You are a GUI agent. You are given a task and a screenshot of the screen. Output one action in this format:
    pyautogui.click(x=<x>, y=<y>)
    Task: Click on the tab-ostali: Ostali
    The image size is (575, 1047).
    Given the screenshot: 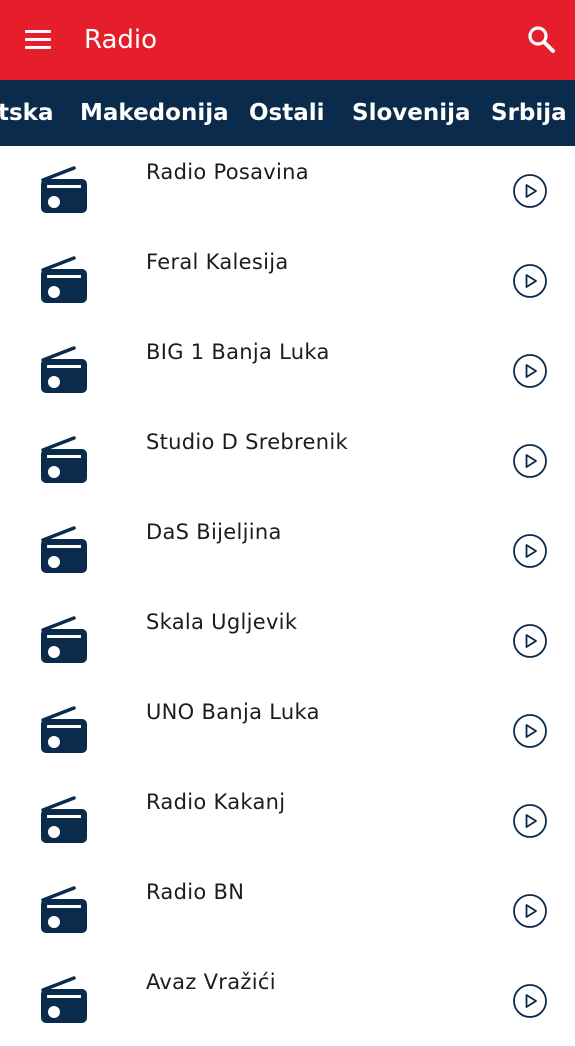 What is the action you would take?
    pyautogui.click(x=287, y=113)
    